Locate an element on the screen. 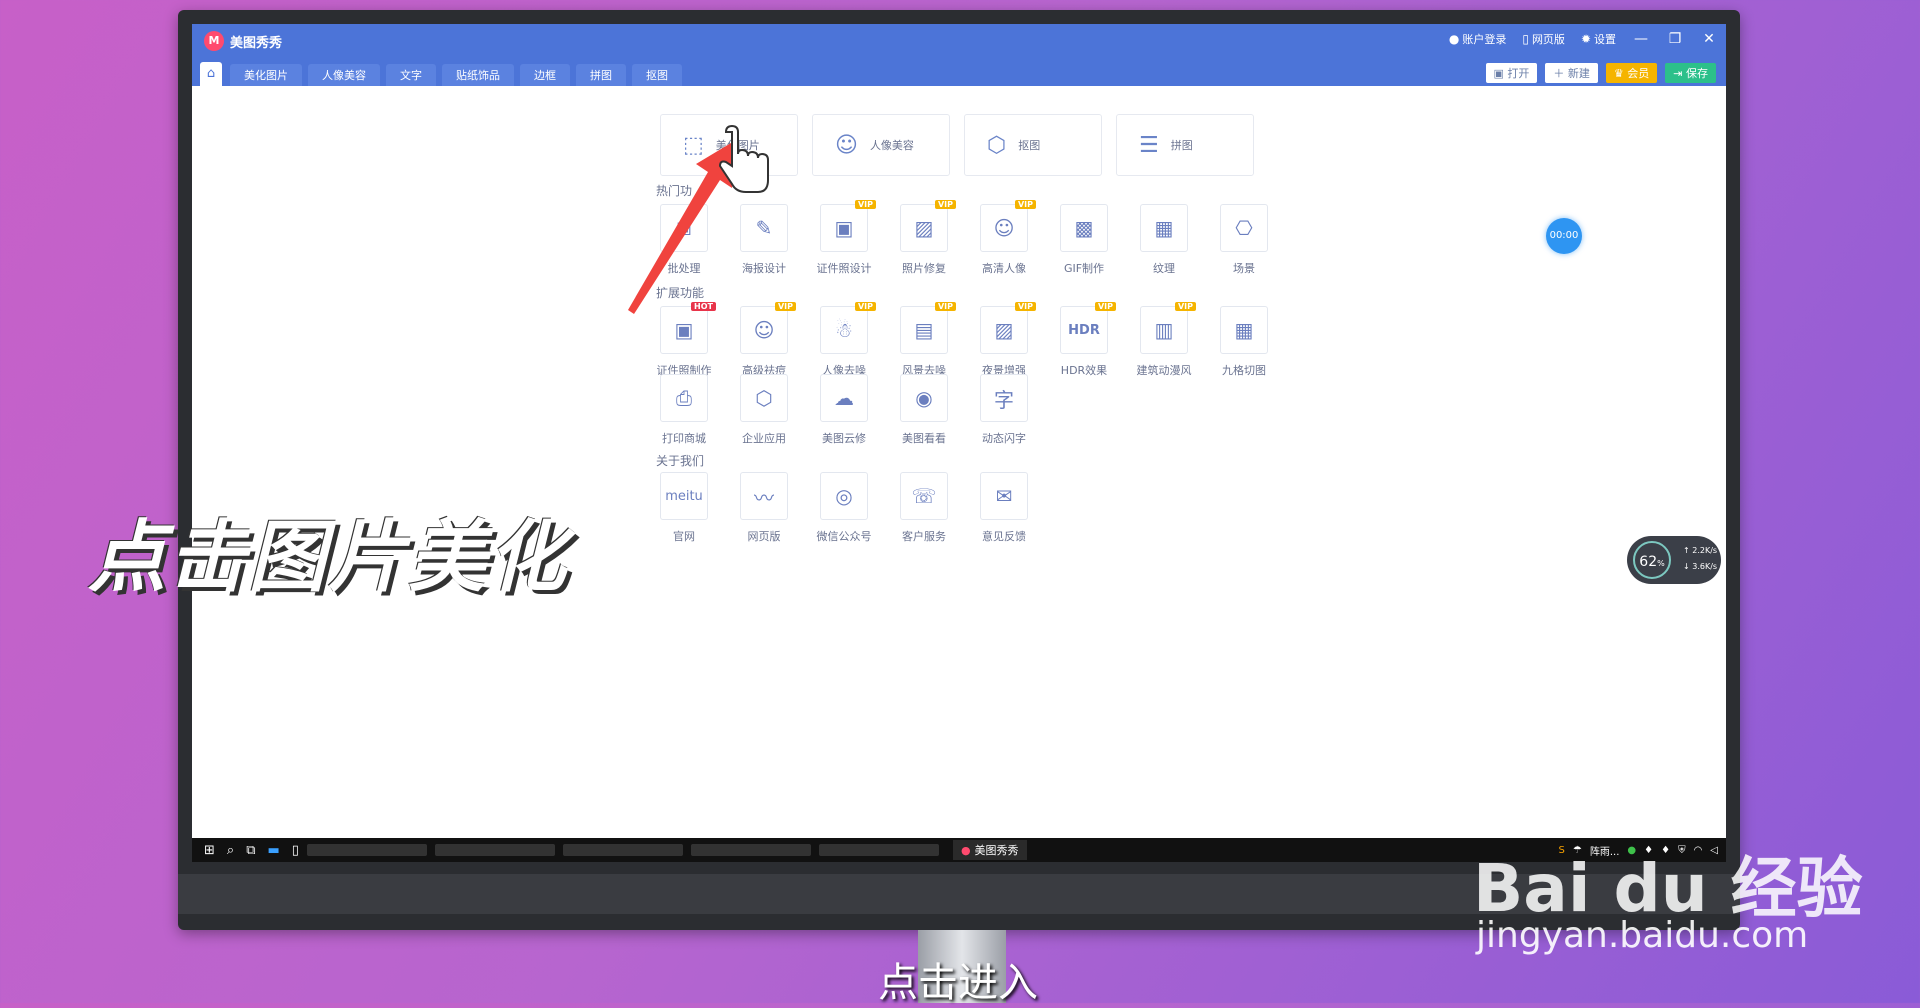 The height and width of the screenshot is (1008, 1920). tool-item: ▩ GIF制作 is located at coordinates (1084, 240).